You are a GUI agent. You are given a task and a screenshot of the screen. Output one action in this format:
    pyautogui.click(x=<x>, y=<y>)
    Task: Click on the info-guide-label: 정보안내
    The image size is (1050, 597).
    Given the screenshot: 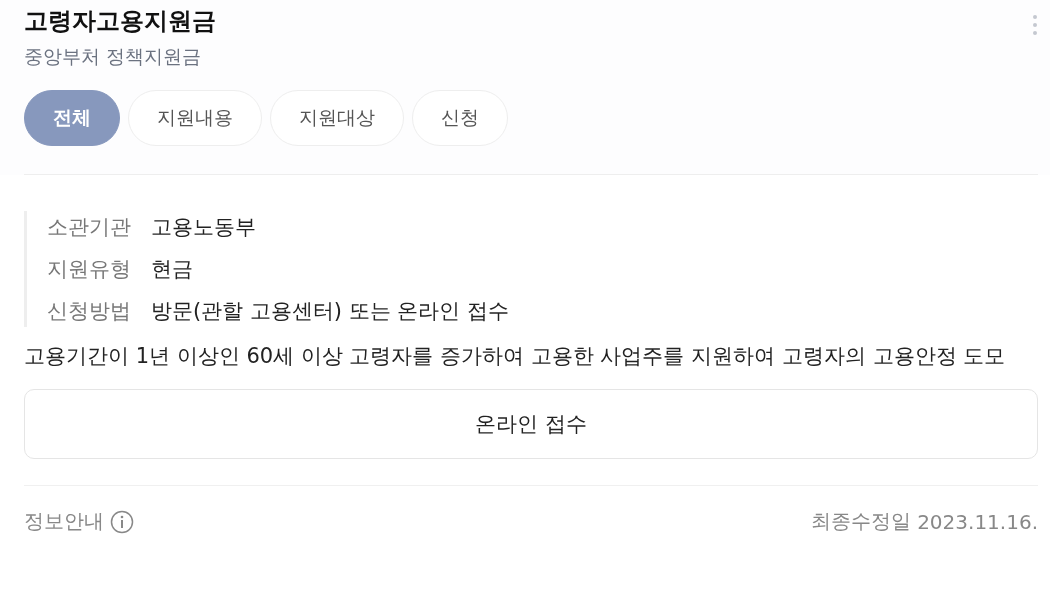 What is the action you would take?
    pyautogui.click(x=64, y=521)
    